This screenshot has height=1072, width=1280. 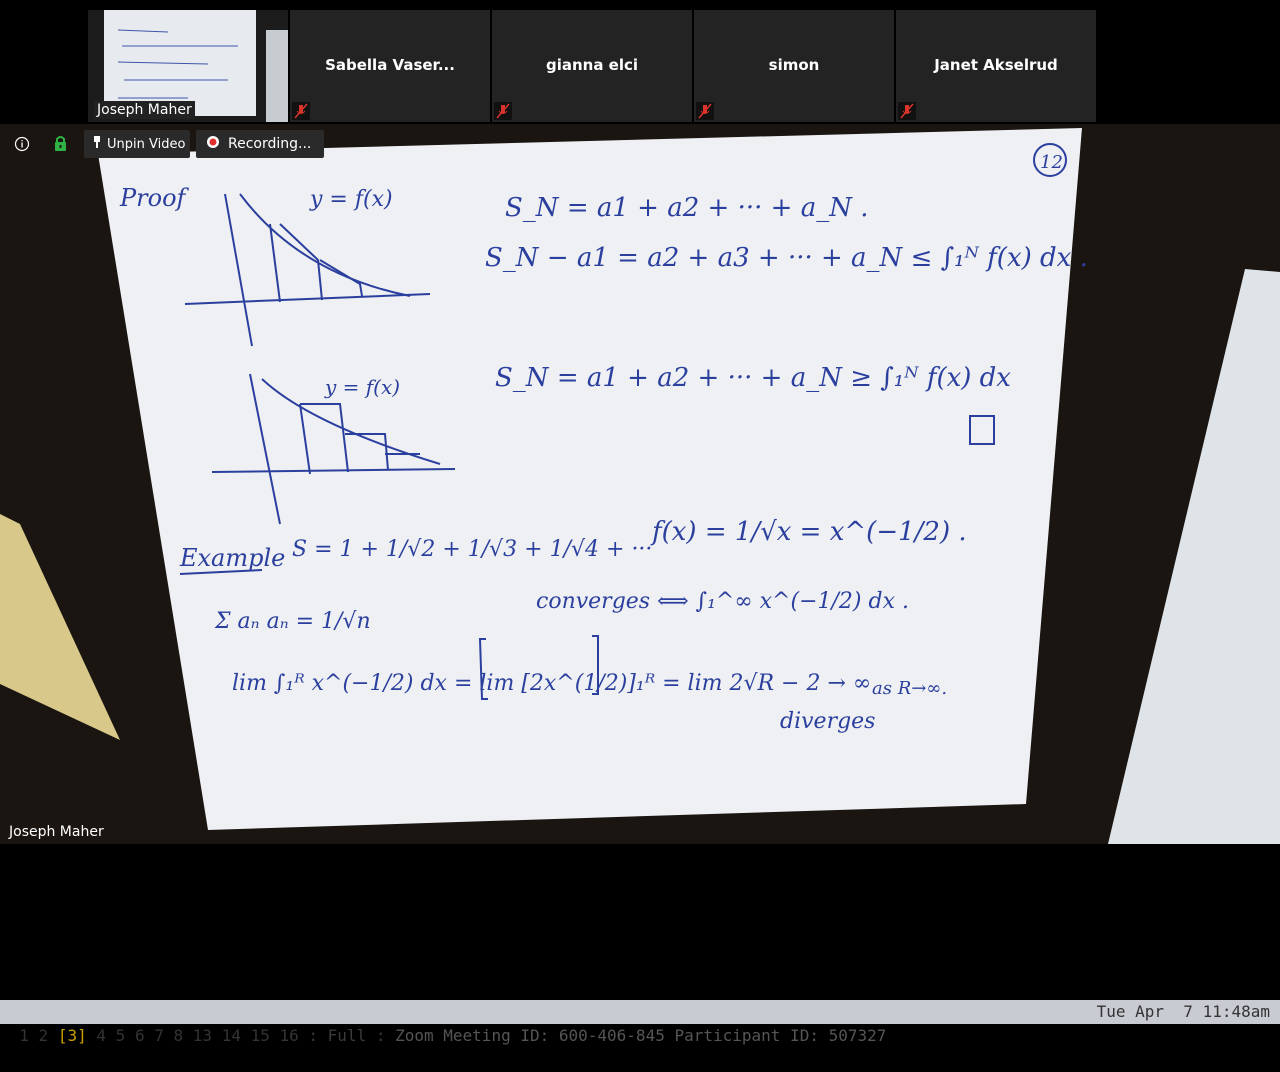 I want to click on graph2-label: y = f(x), so click(x=362, y=387).